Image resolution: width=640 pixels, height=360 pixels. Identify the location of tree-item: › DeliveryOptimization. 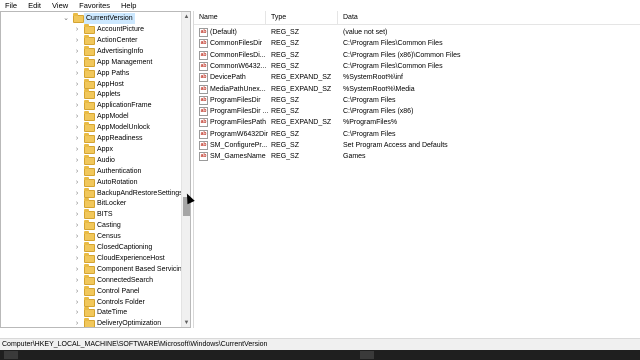
(91, 322).